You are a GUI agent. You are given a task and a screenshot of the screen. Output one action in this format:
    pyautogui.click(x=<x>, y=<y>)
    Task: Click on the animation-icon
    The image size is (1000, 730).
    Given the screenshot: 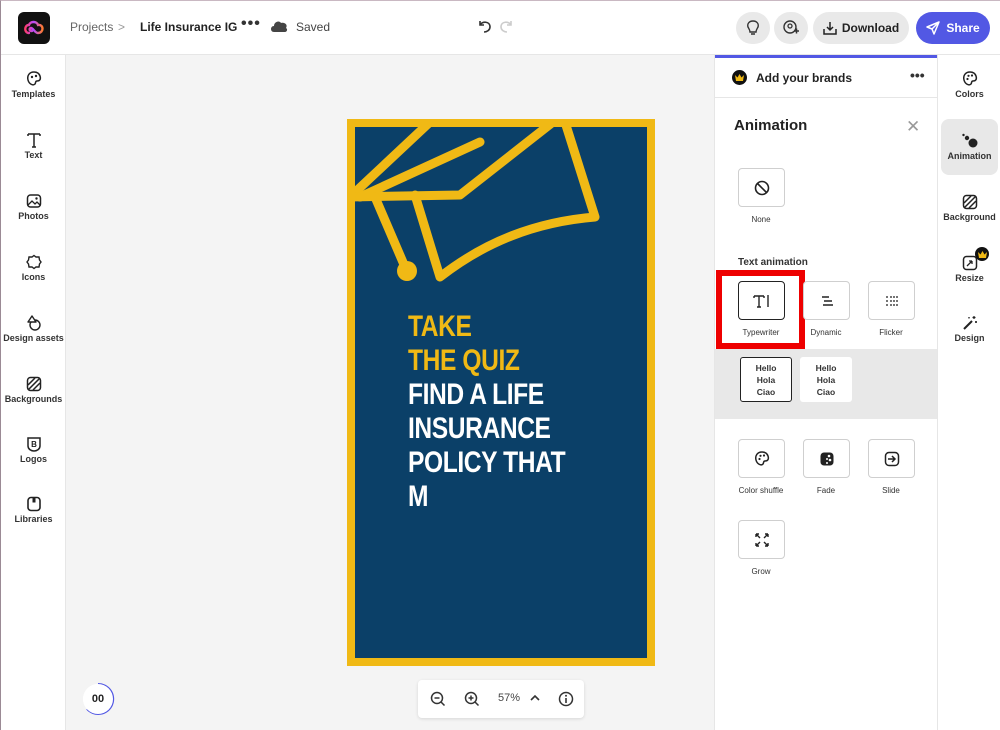 What is the action you would take?
    pyautogui.click(x=969, y=140)
    